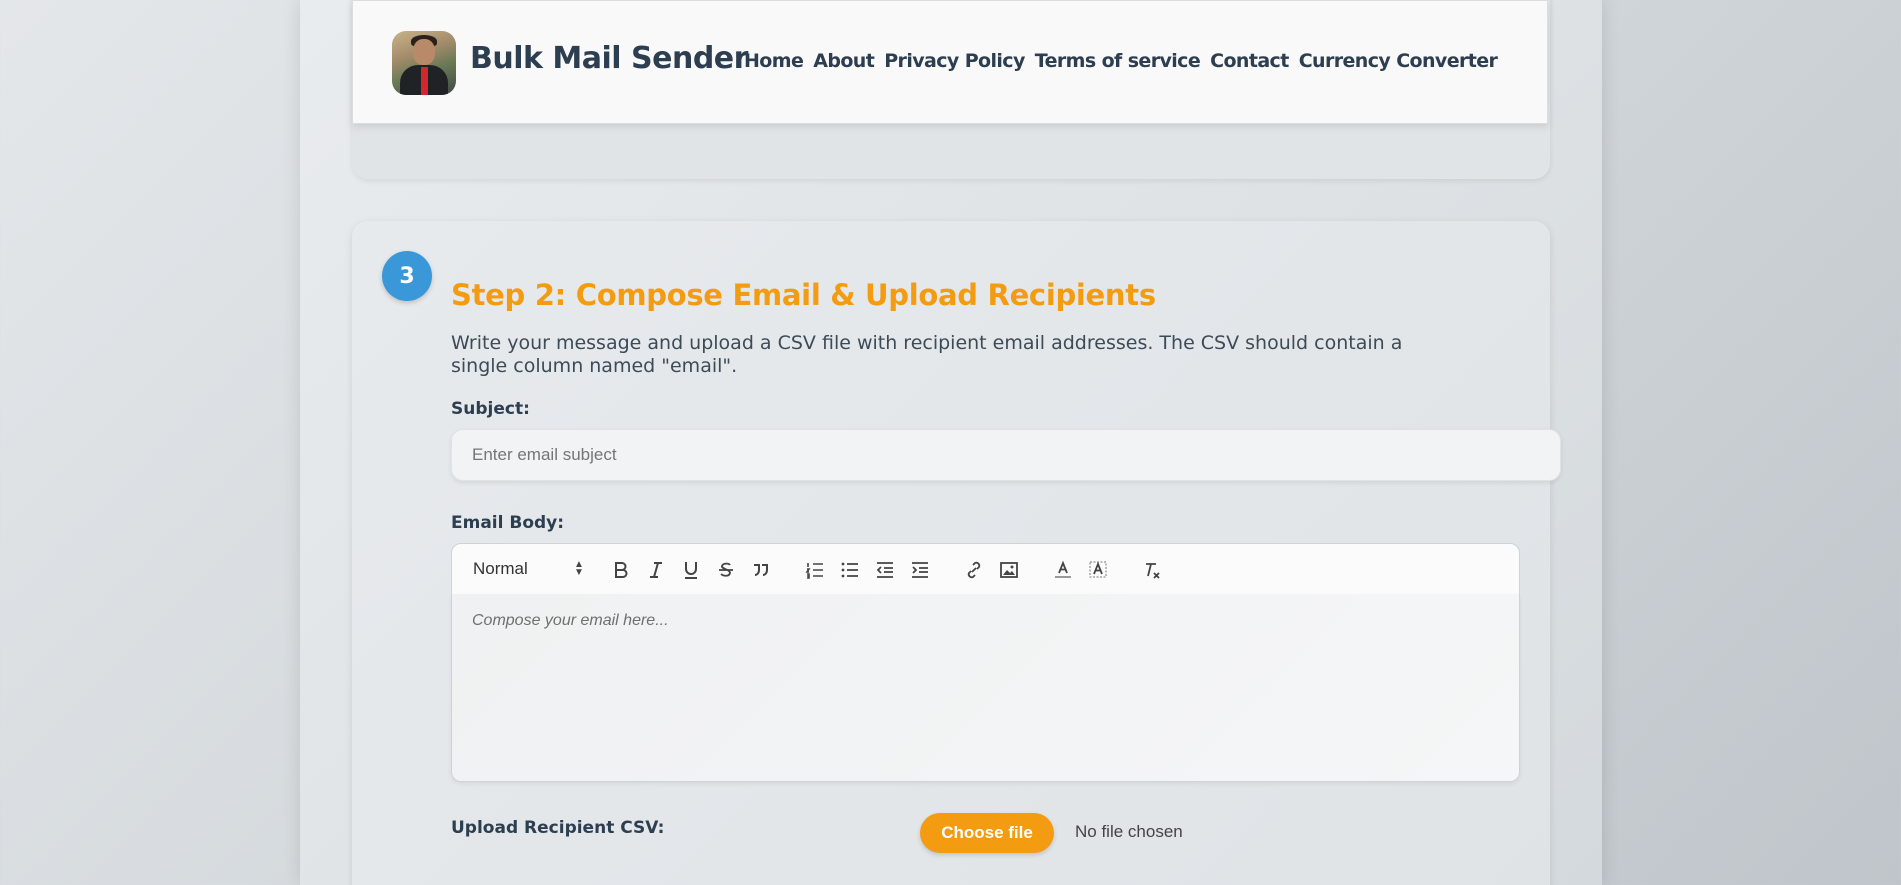 The width and height of the screenshot is (1901, 885). I want to click on format-select-value: Normal, so click(500, 568).